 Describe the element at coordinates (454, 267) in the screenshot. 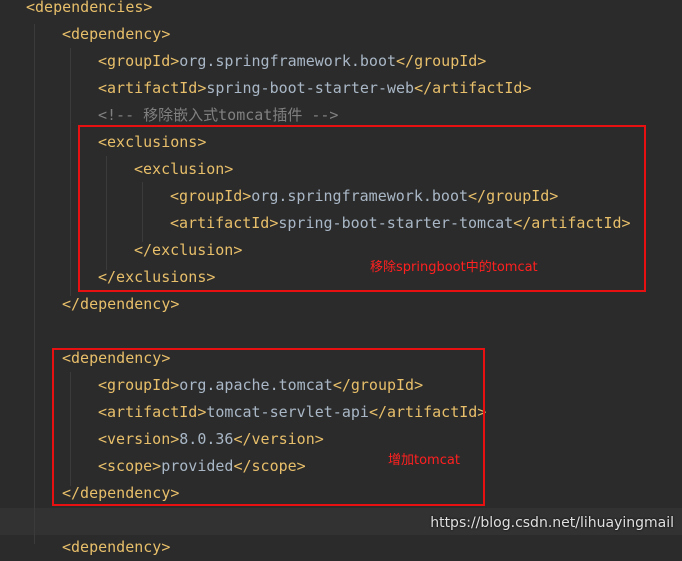

I see `remove-tomcat-note: 移除springboot中的tomcat` at that location.